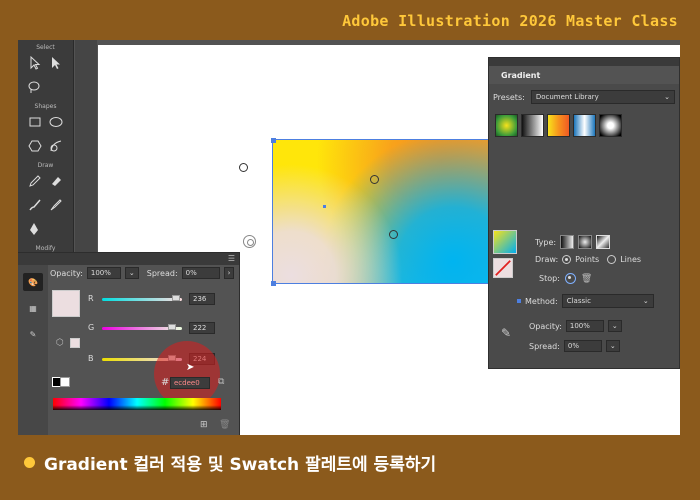 The width and height of the screenshot is (700, 500). Describe the element at coordinates (56, 181) in the screenshot. I see `eraser-tool-icon` at that location.